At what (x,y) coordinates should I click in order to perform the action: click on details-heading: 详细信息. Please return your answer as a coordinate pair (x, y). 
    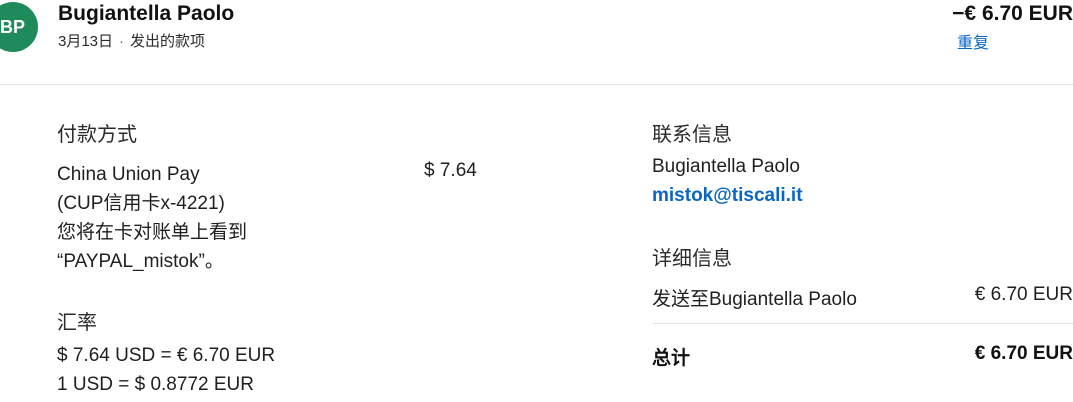
    Looking at the image, I should click on (692, 259).